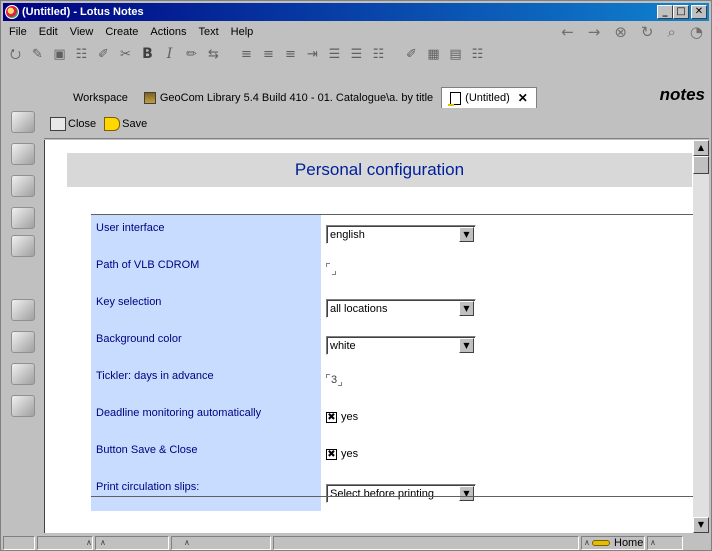 The image size is (712, 551). I want to click on vertical-scrollbar: ▲ ▼, so click(701, 336).